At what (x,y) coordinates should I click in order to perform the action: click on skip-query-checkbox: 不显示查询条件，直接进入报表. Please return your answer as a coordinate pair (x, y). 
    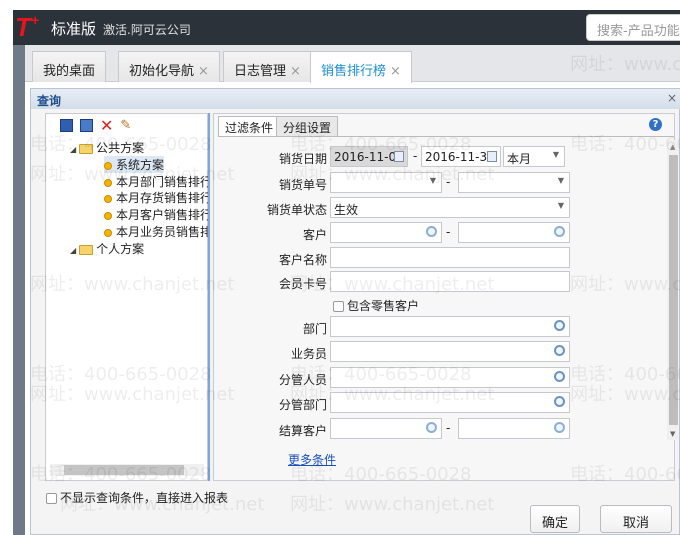
    Looking at the image, I should click on (137, 497).